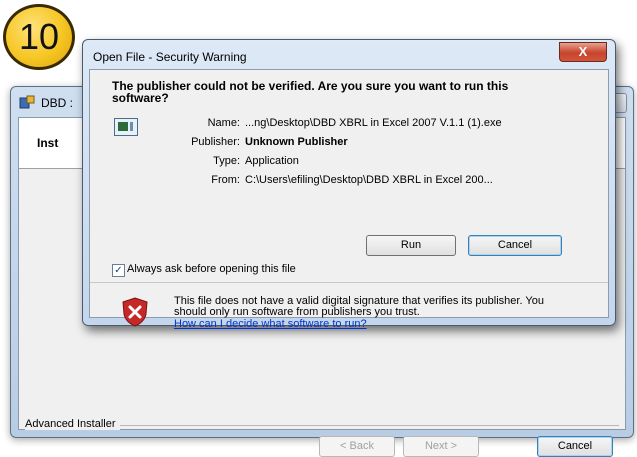  Describe the element at coordinates (211, 269) in the screenshot. I see `always-ask-label: Always ask before opening this file` at that location.